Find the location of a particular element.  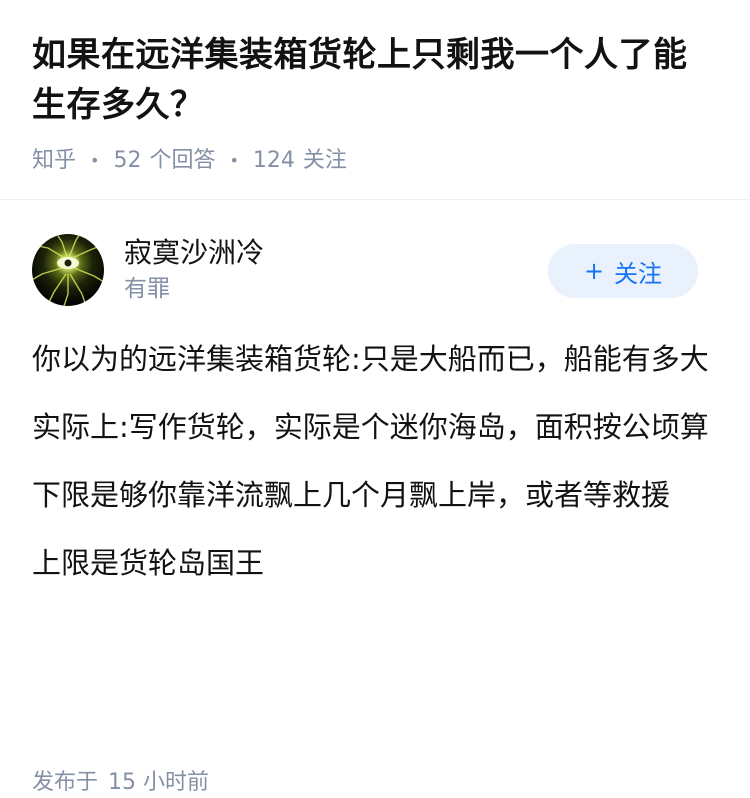

published-label: 发布于 is located at coordinates (65, 782).